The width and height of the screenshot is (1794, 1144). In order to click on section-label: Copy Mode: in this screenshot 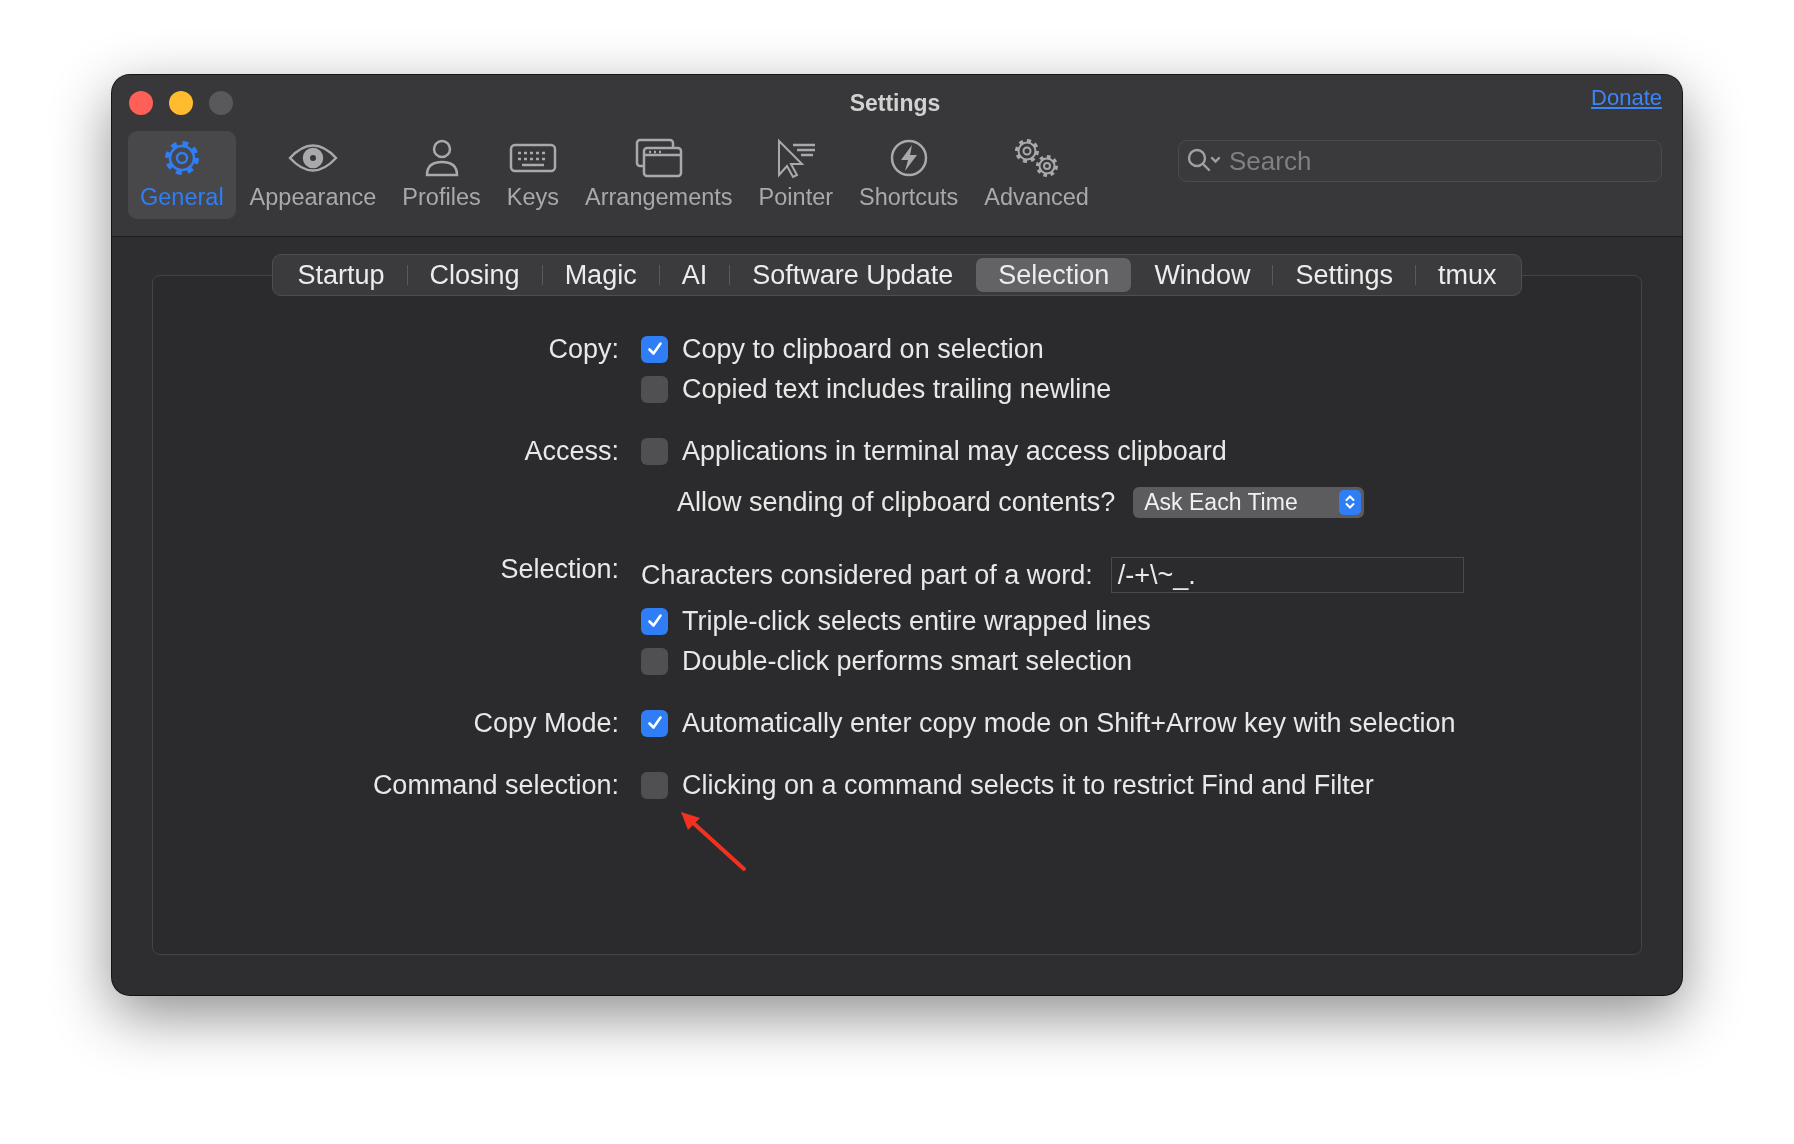, I will do `click(545, 723)`.